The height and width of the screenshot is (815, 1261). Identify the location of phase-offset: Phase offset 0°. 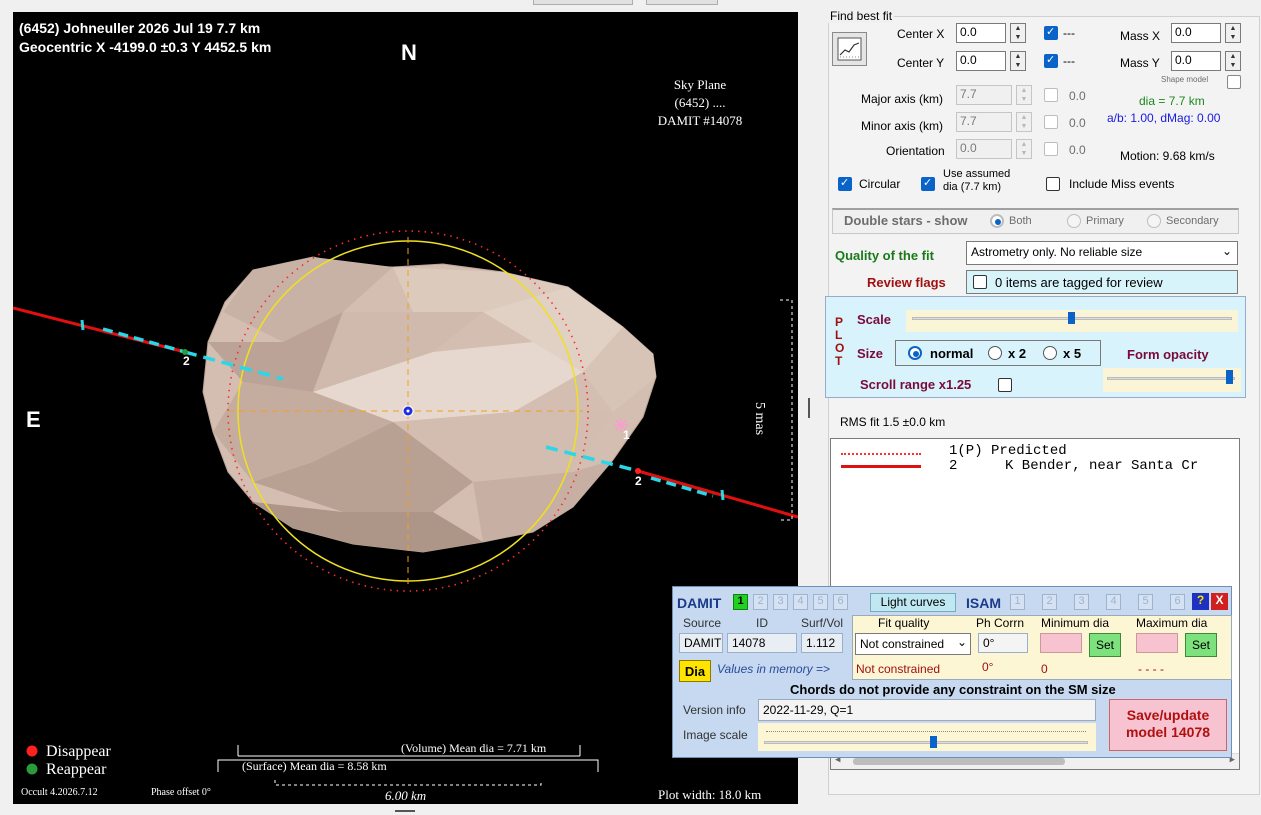
(181, 792).